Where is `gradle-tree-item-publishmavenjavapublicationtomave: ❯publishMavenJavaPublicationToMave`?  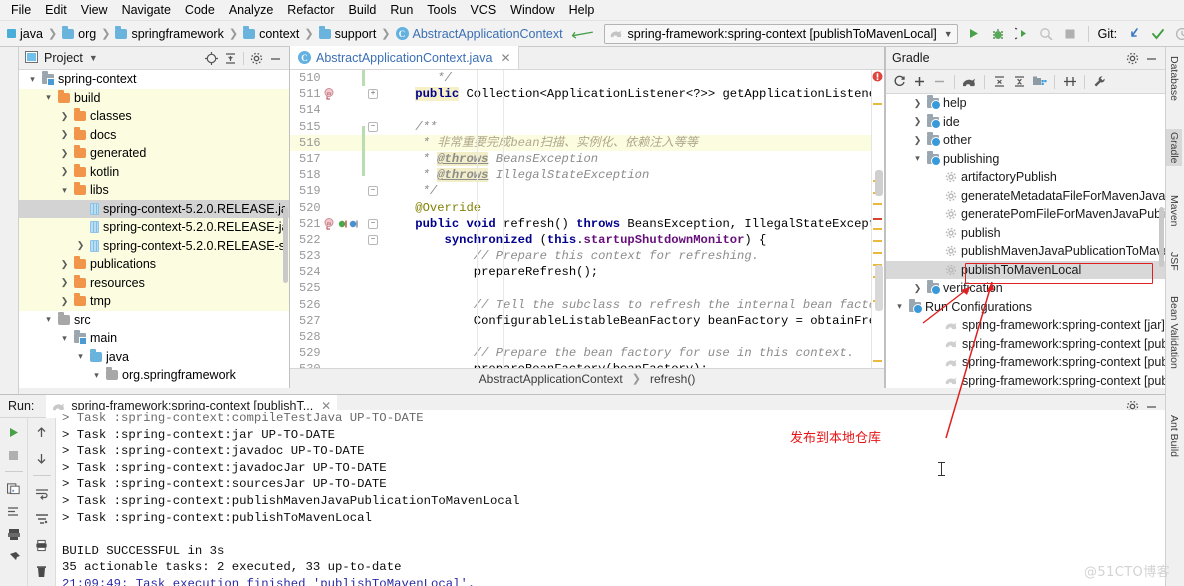 gradle-tree-item-publishmavenjavapublicationtomave: ❯publishMavenJavaPublicationToMave is located at coordinates (1025, 251).